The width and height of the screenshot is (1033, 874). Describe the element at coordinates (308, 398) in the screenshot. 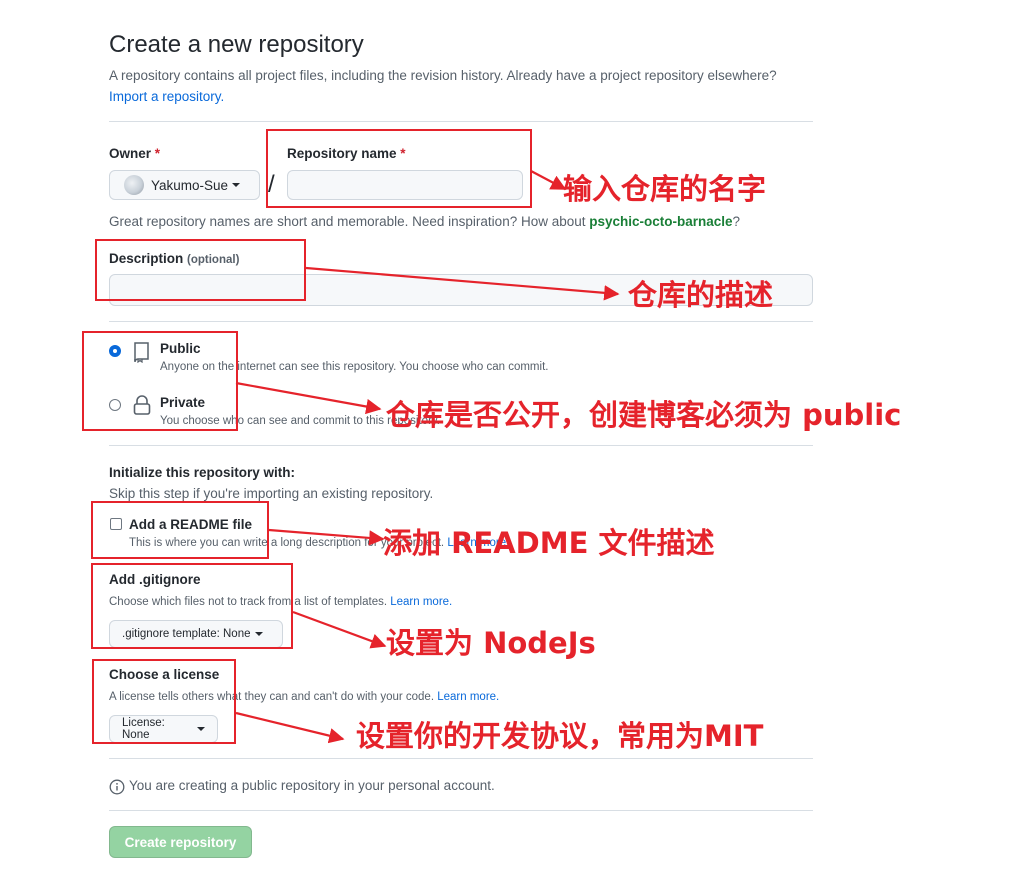

I see `arrow-visibility` at that location.